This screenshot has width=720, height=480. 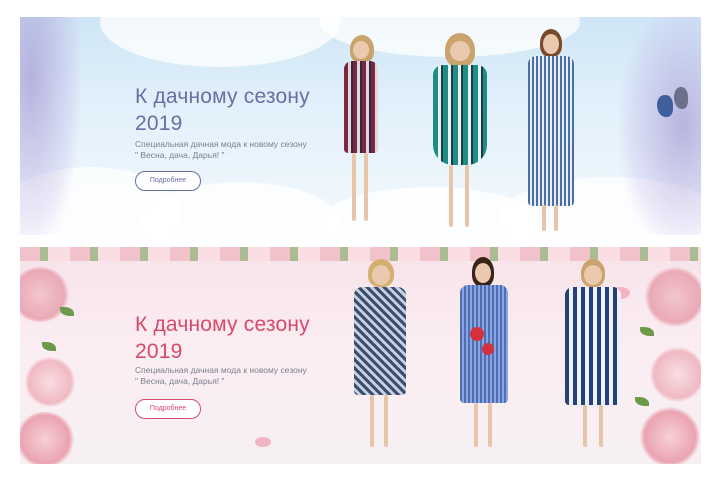 I want to click on petal-icon, so click(x=263, y=442).